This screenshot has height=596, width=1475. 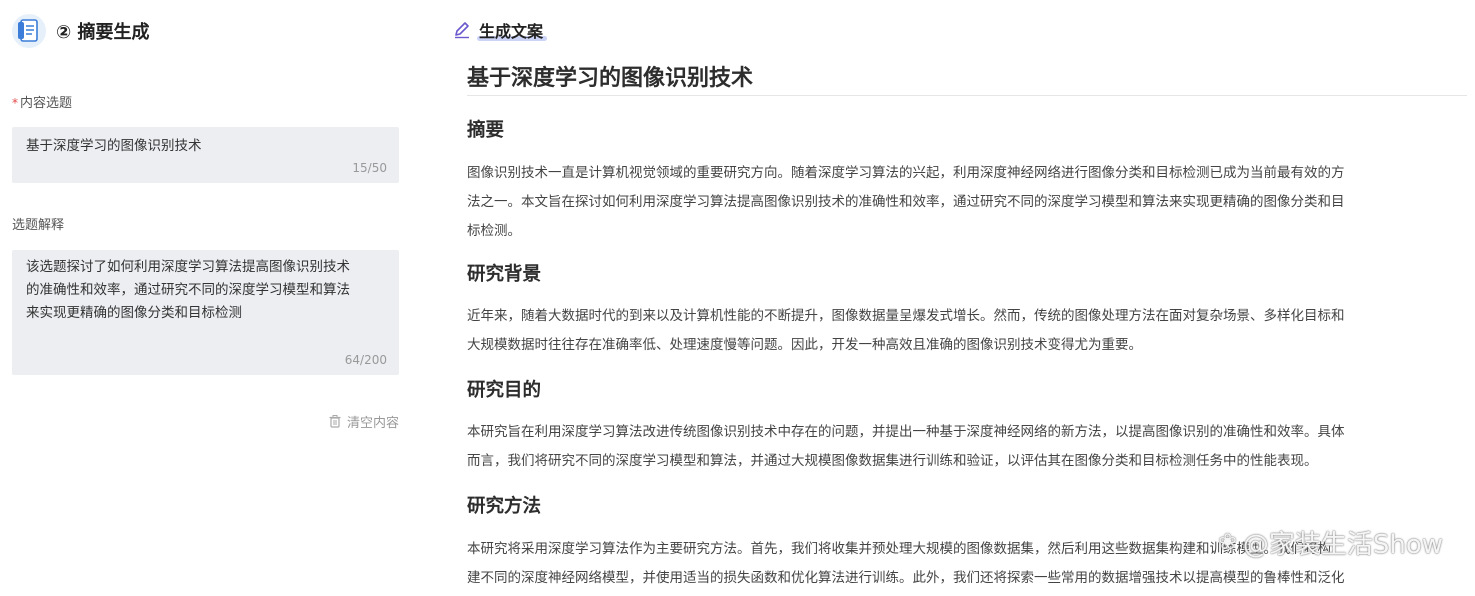 What do you see at coordinates (15, 103) in the screenshot?
I see `required-star-icon: *` at bounding box center [15, 103].